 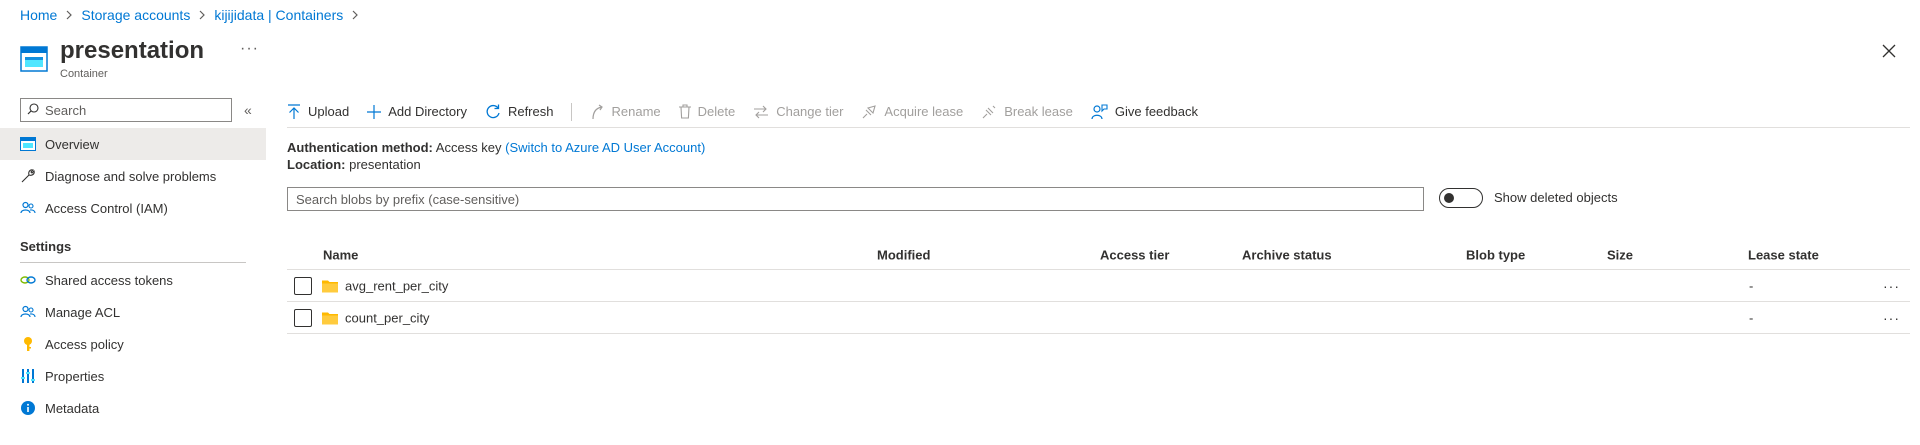 I want to click on breadcrumb-storage-accounts: Storage accounts, so click(x=135, y=15).